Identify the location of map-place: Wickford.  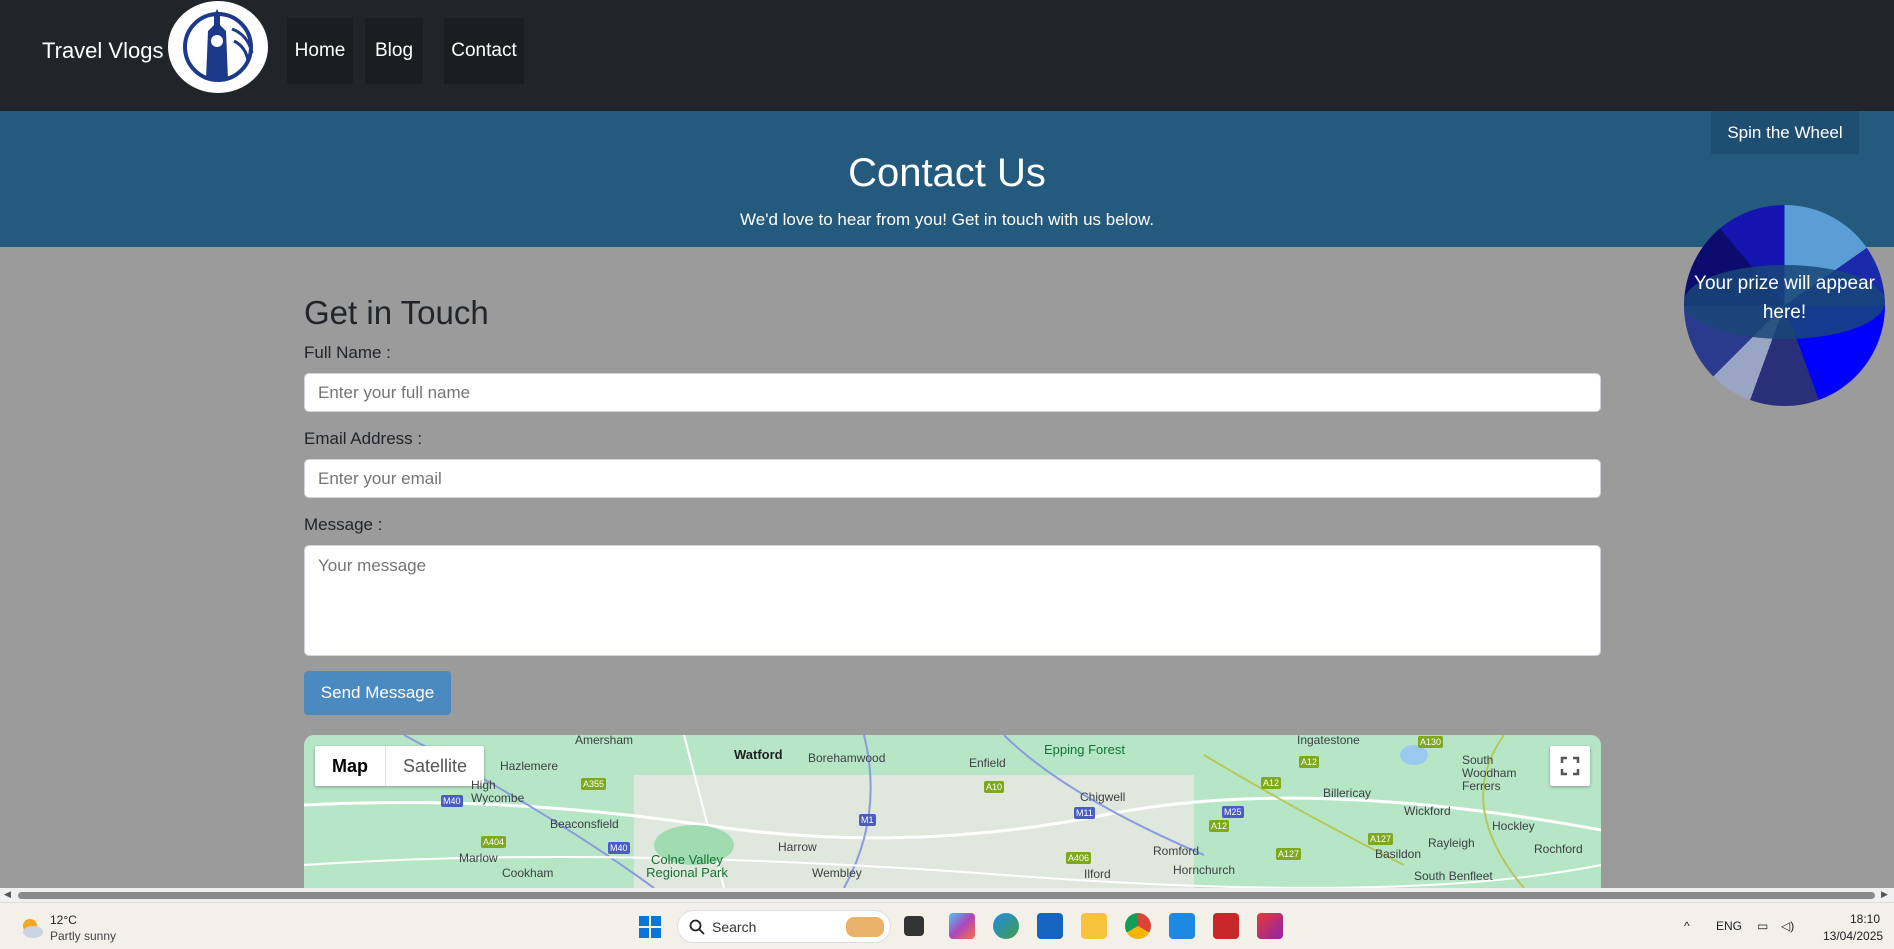
(1427, 811).